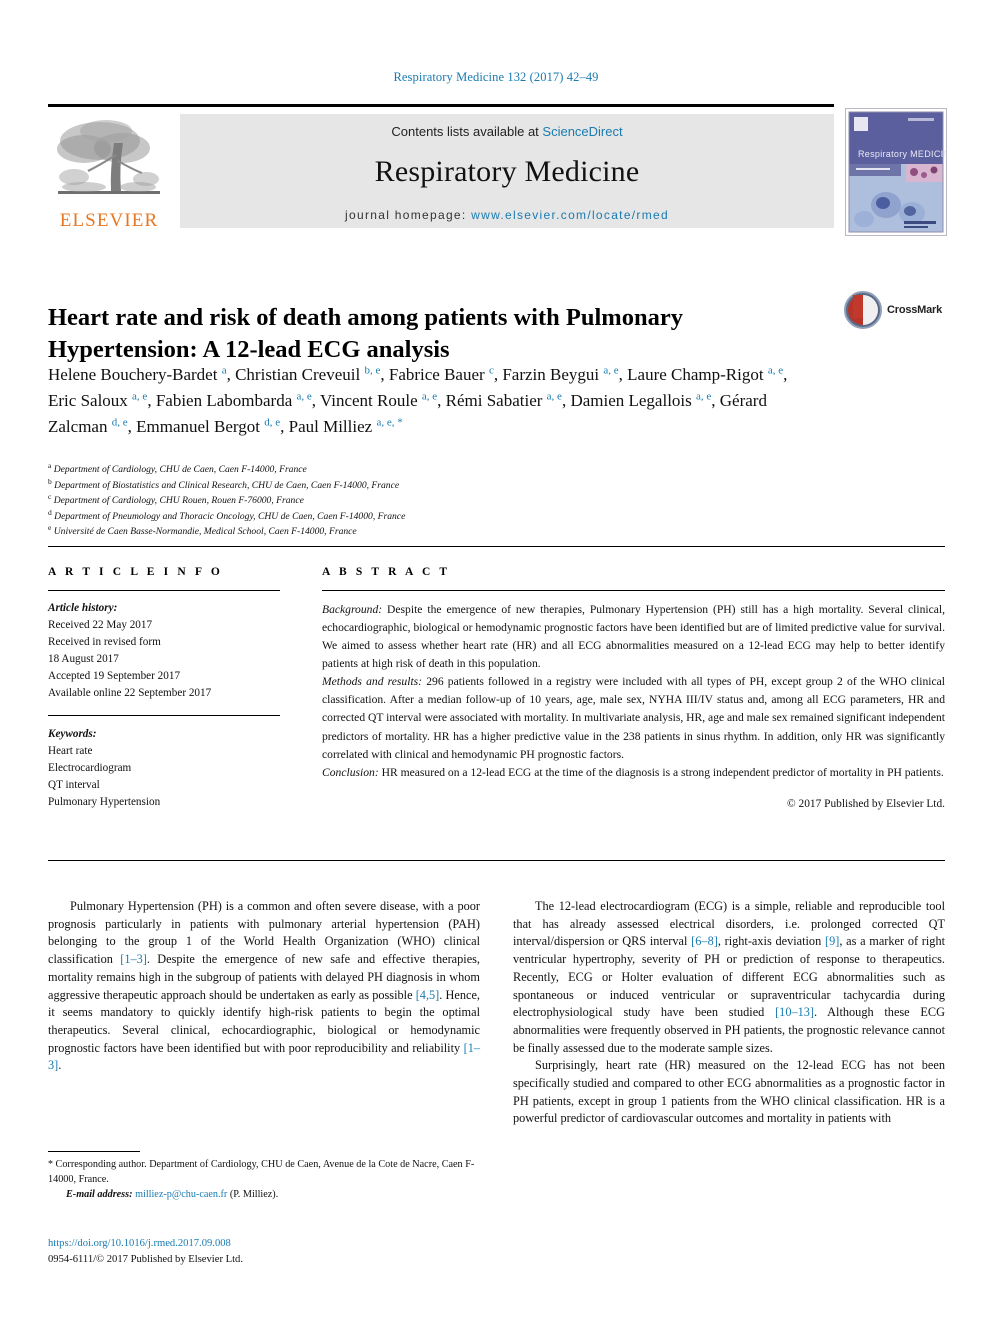 This screenshot has width=992, height=1323. I want to click on email-link: milliez-p@chu-caen.fr, so click(181, 1194).